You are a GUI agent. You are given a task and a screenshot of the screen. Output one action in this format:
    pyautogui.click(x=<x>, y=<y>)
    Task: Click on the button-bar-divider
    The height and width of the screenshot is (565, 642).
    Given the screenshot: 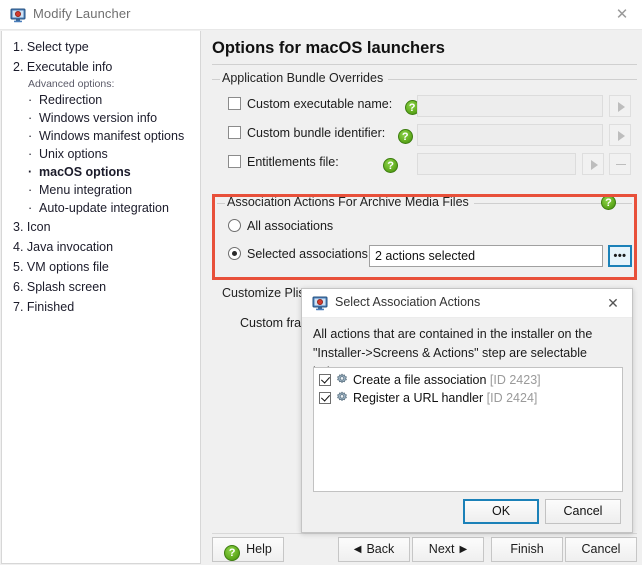 What is the action you would take?
    pyautogui.click(x=424, y=533)
    